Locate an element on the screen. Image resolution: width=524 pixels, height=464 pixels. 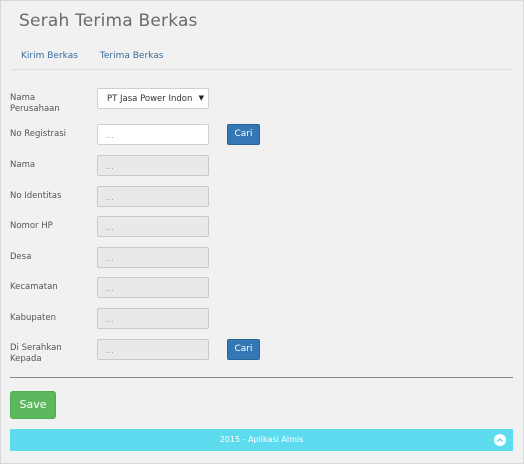
tab-terima-berkas: Terima Berkas is located at coordinates (132, 56).